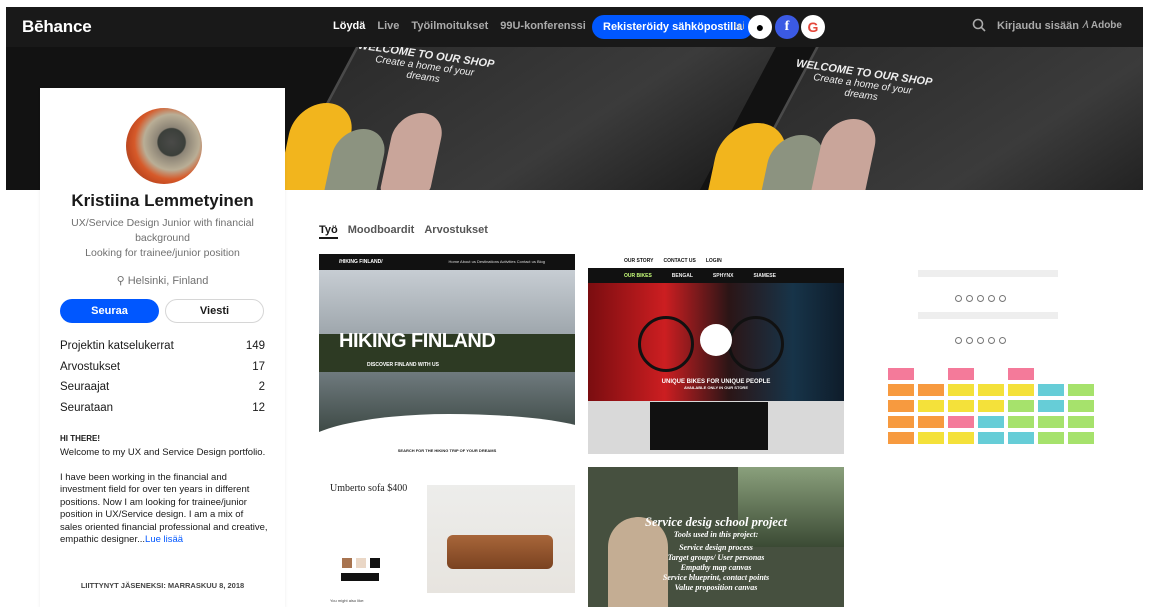 Image resolution: width=1149 pixels, height=607 pixels. I want to click on sofa-couch, so click(500, 552).